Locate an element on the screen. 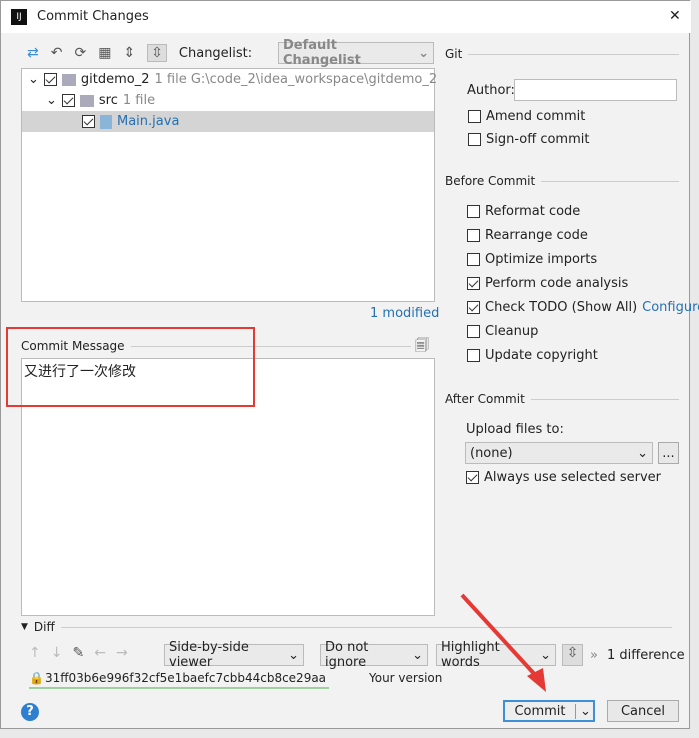 The width and height of the screenshot is (699, 738). annotation-arrow is located at coordinates (503, 642).